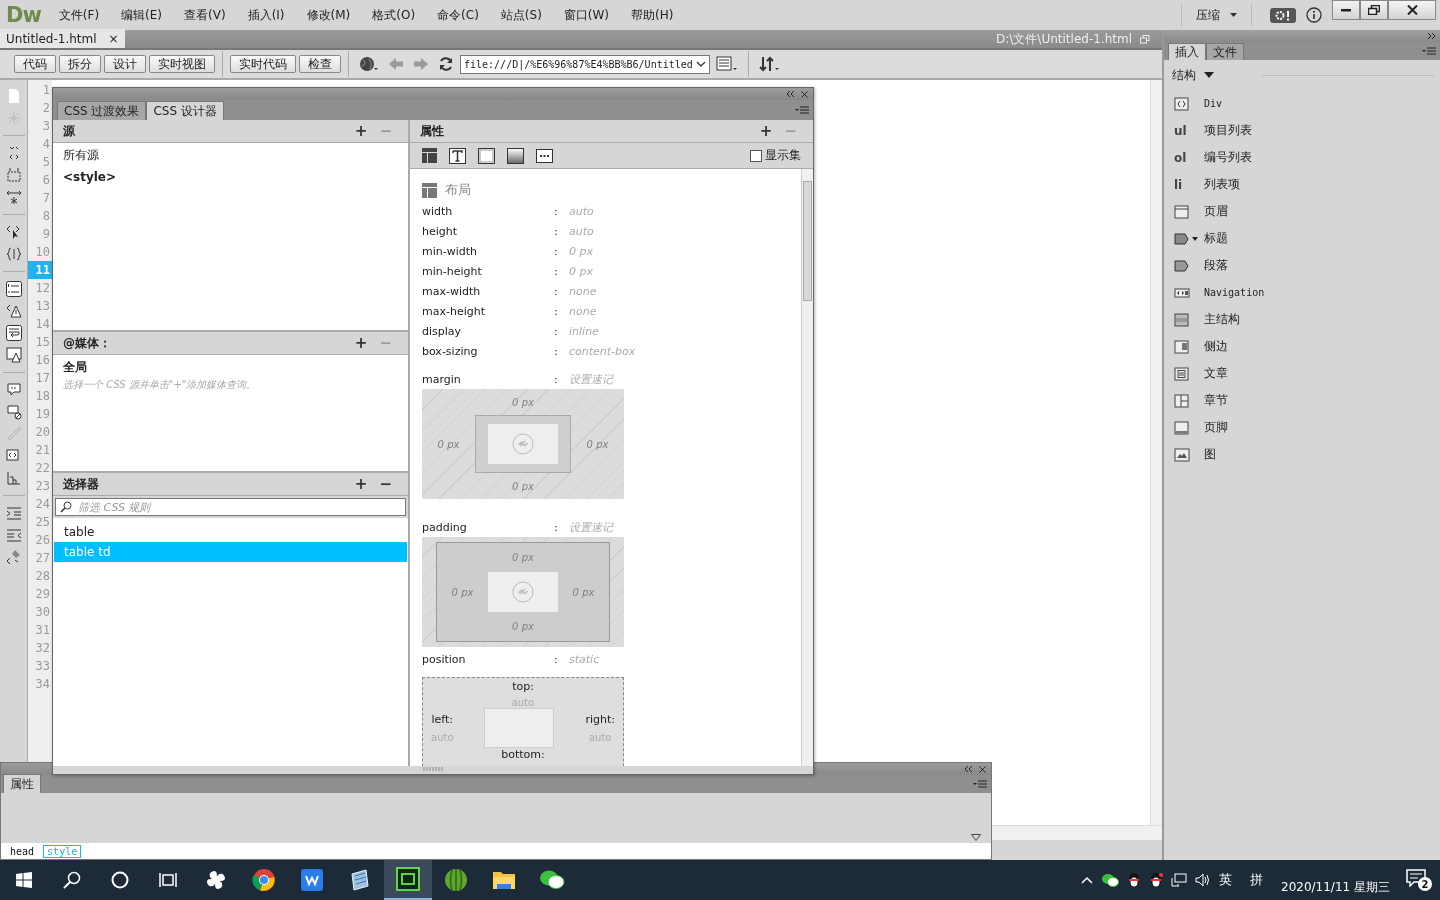 This screenshot has height=900, width=1440. Describe the element at coordinates (35, 64) in the screenshot. I see `view-button: 代码` at that location.